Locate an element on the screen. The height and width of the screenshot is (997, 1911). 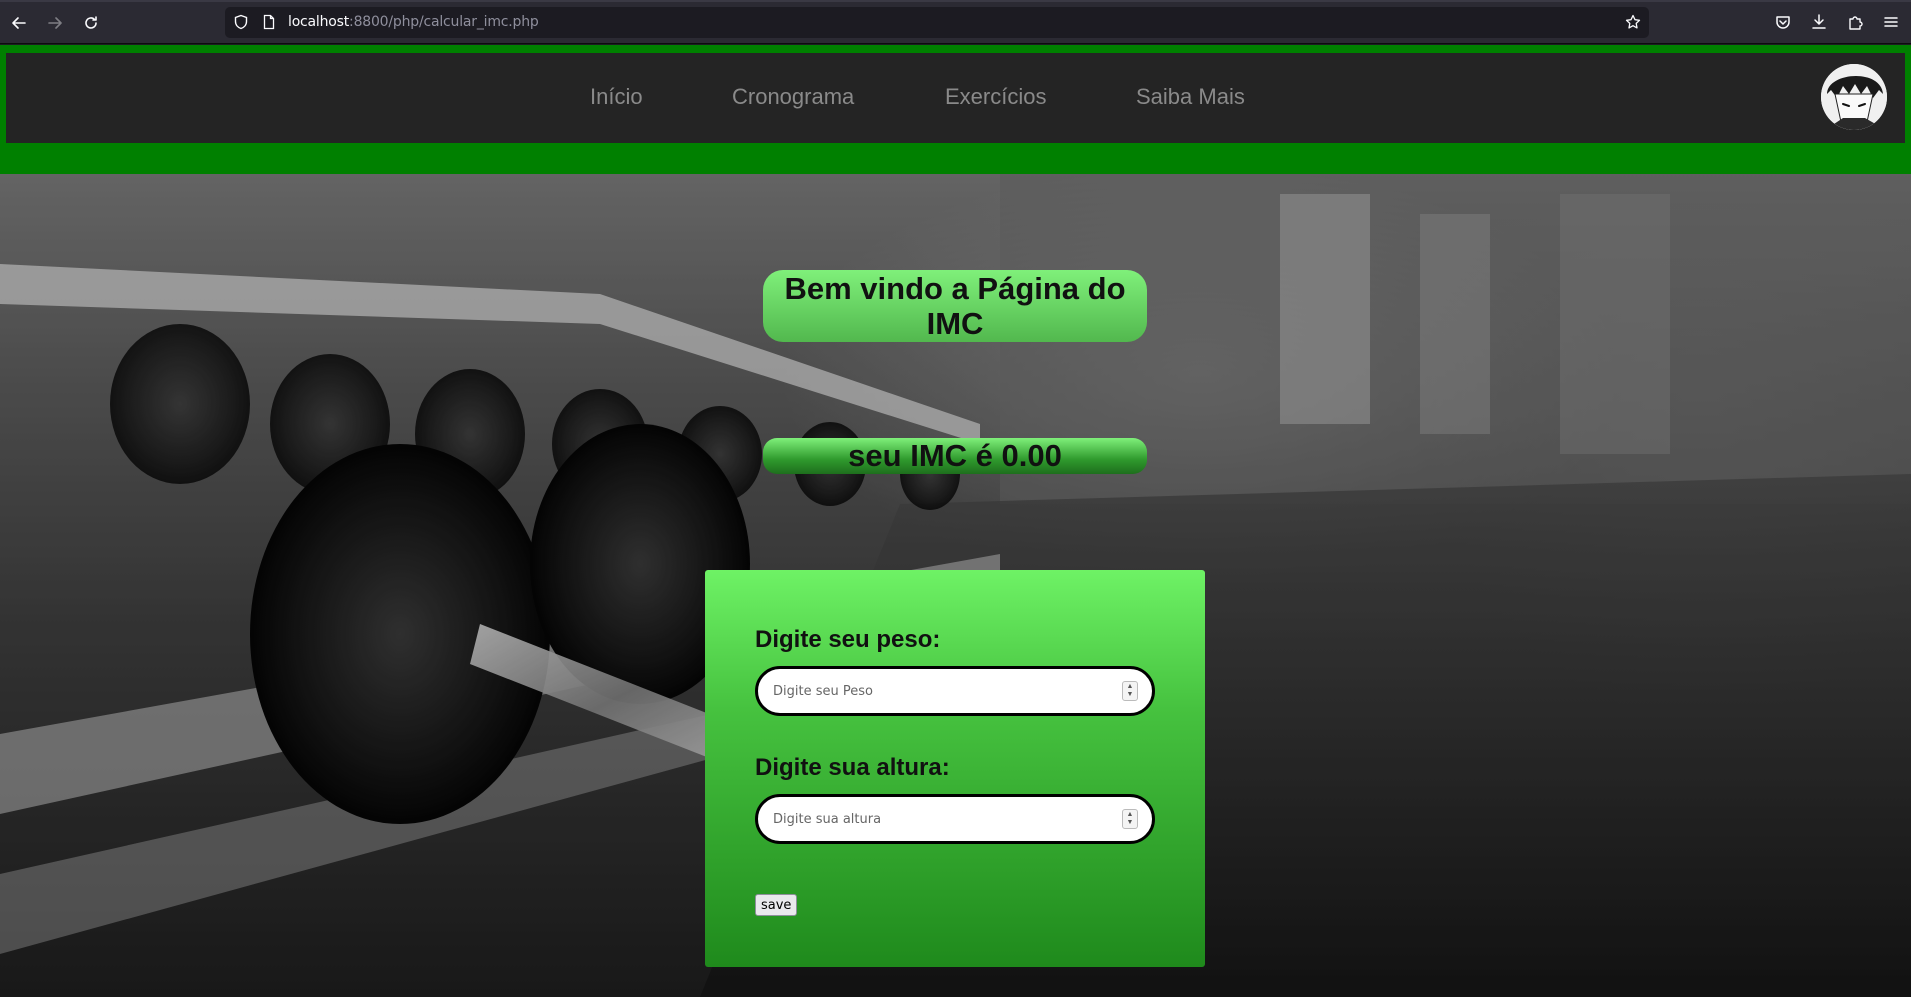
app-menu-button is located at coordinates (1891, 22).